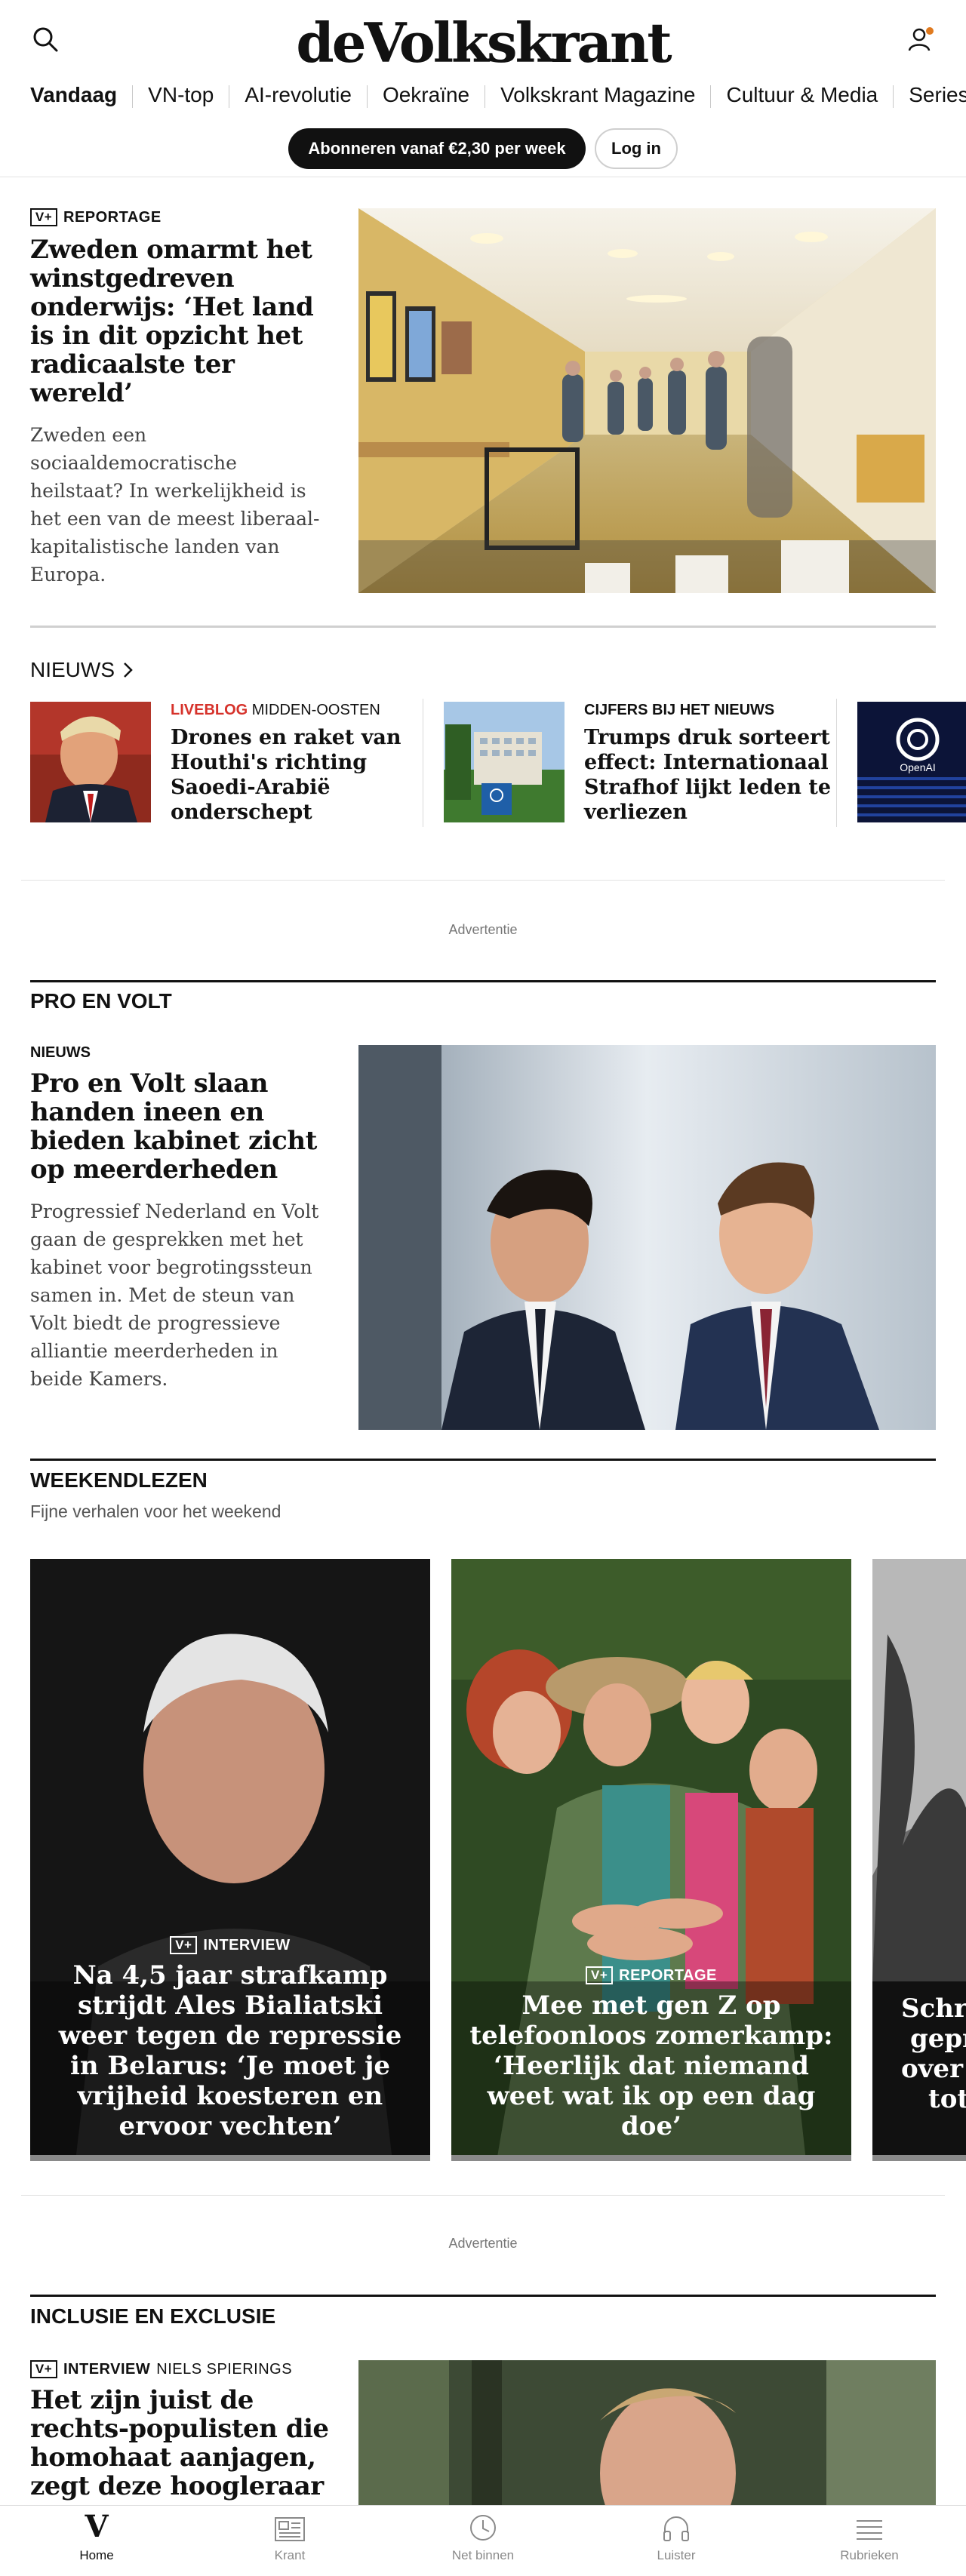 This screenshot has width=966, height=2576. Describe the element at coordinates (802, 95) in the screenshot. I see `nav-item-cultuur-media: Cultuur & Media` at that location.